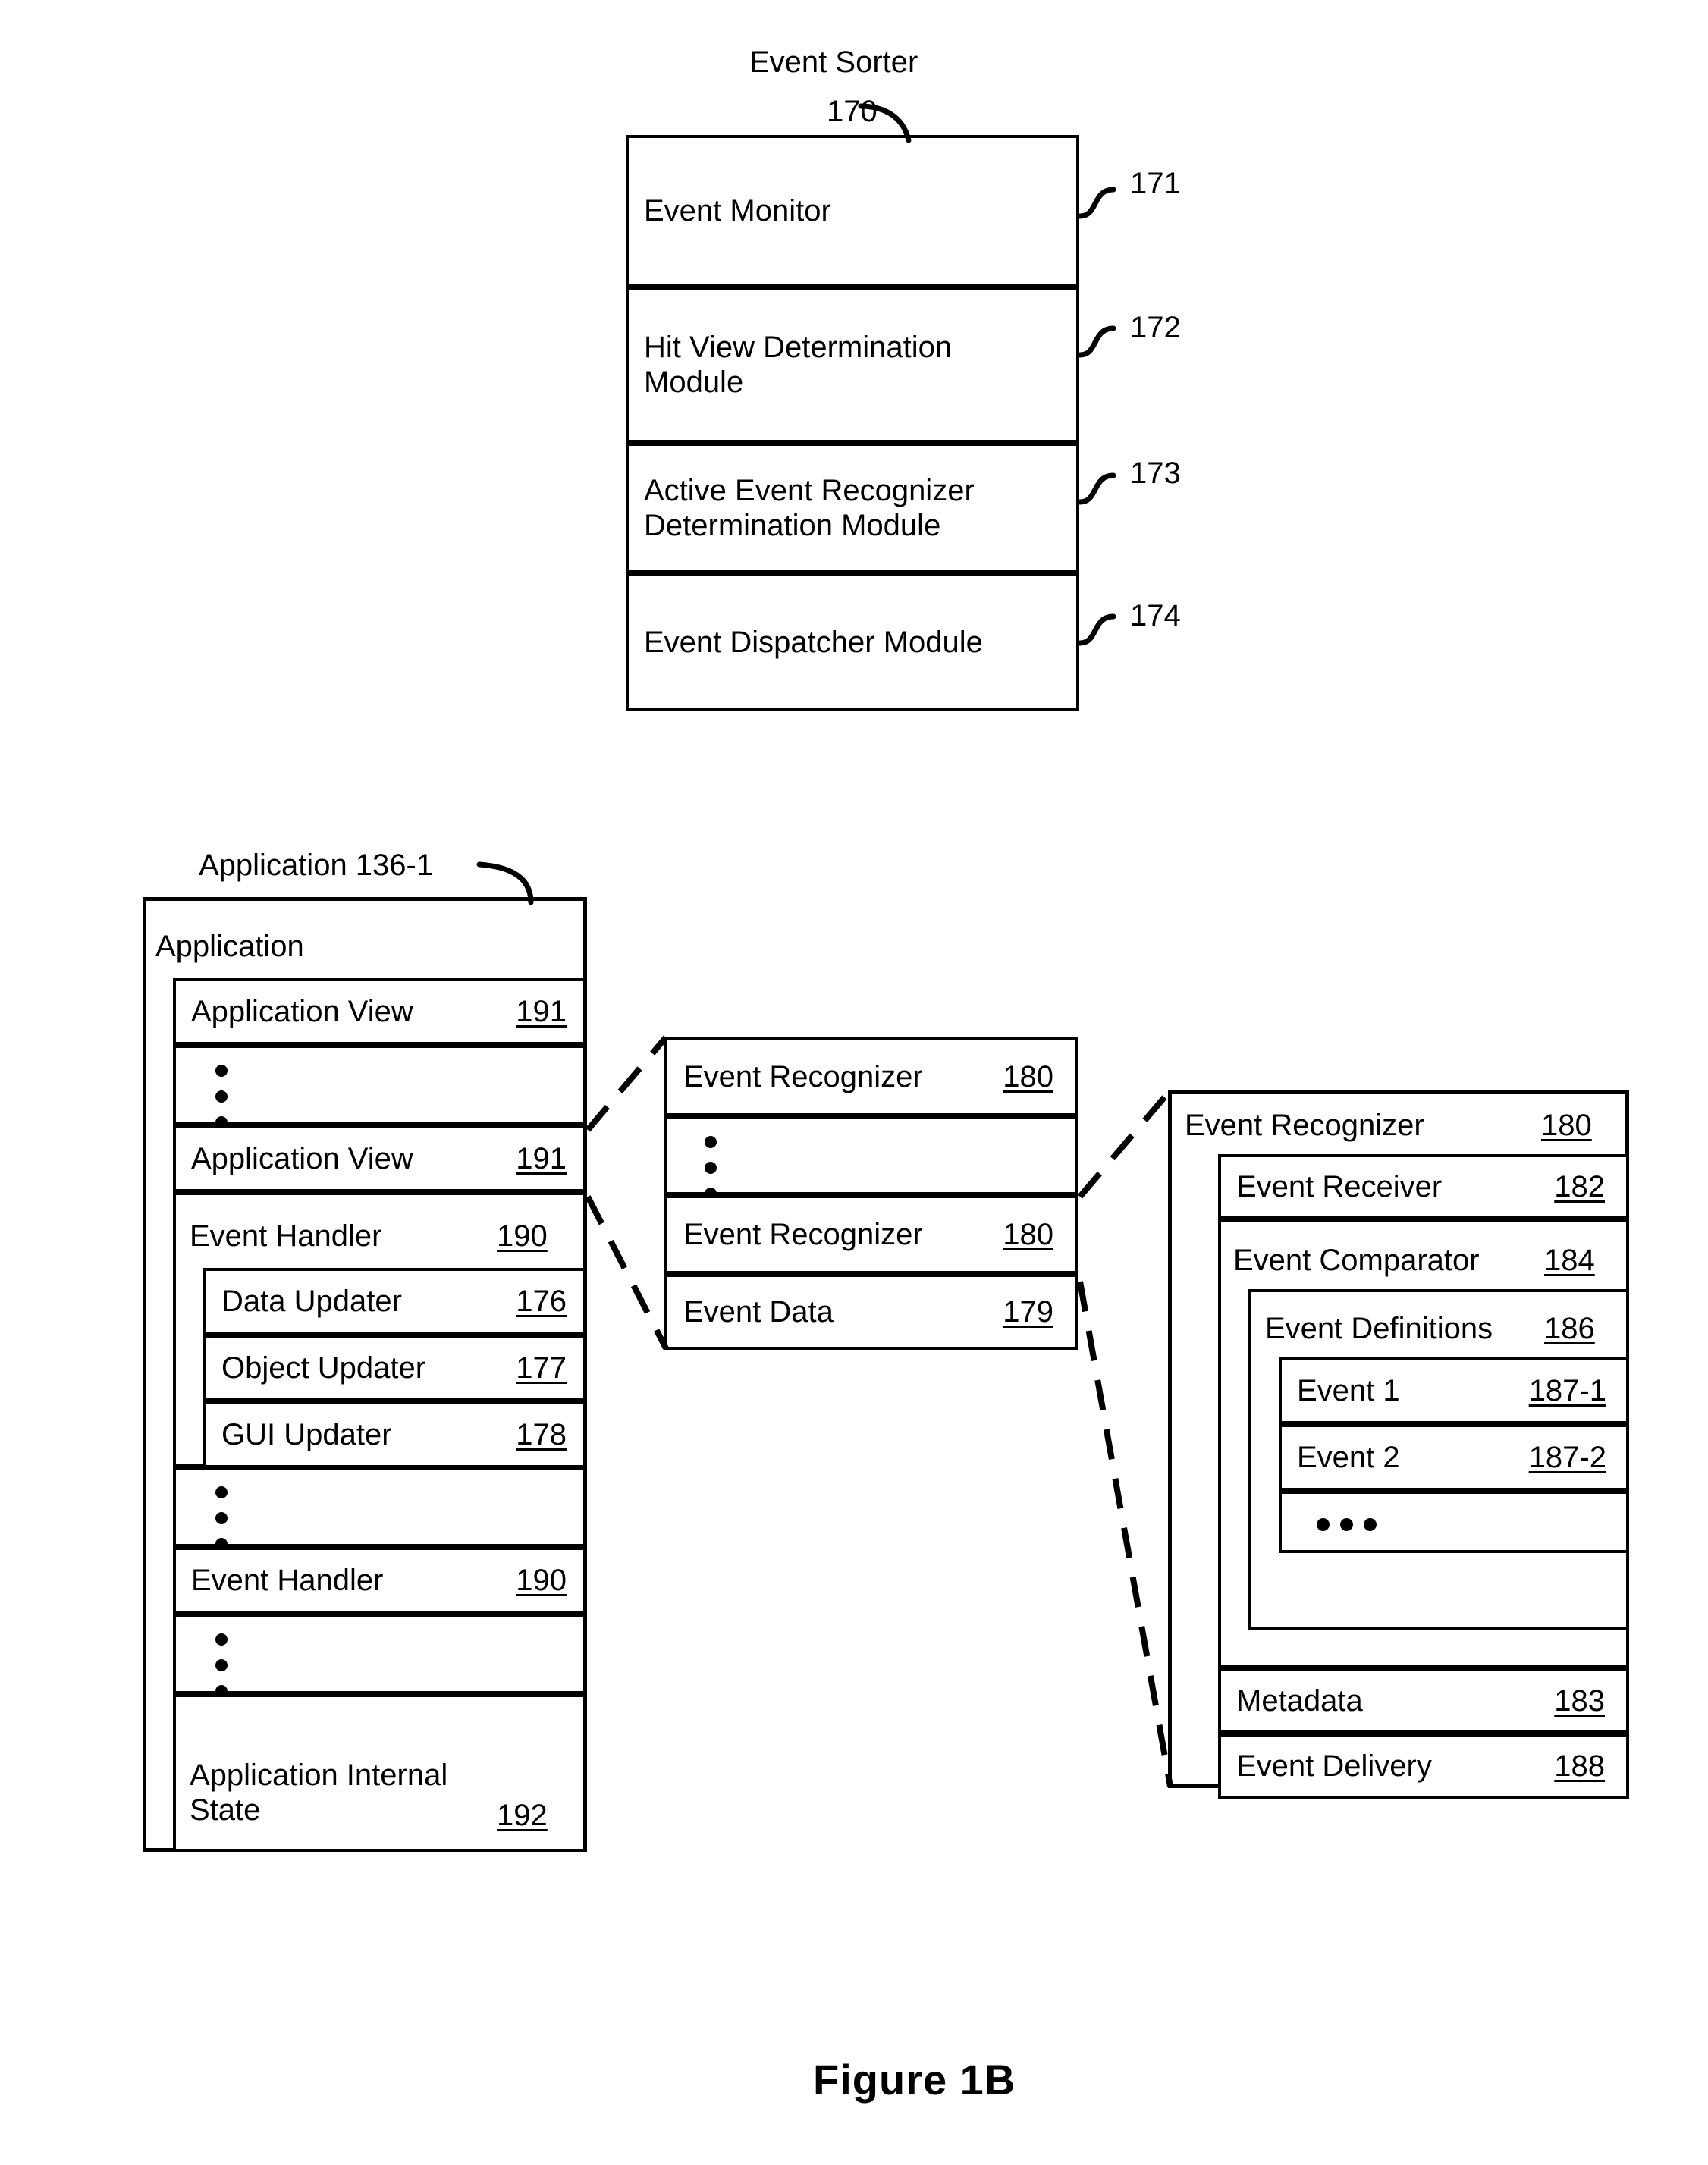  Describe the element at coordinates (1454, 1457) in the screenshot. I see `event-2-row: Event 2 187-2` at that location.